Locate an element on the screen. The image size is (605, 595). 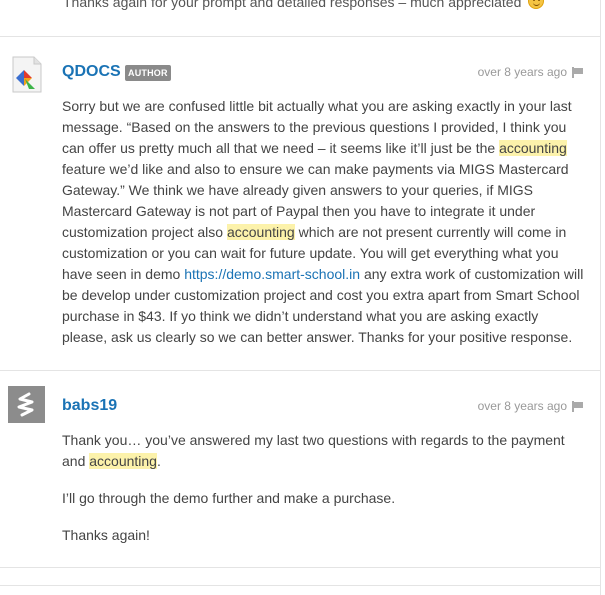
next-reply-box is located at coordinates (300, 590).